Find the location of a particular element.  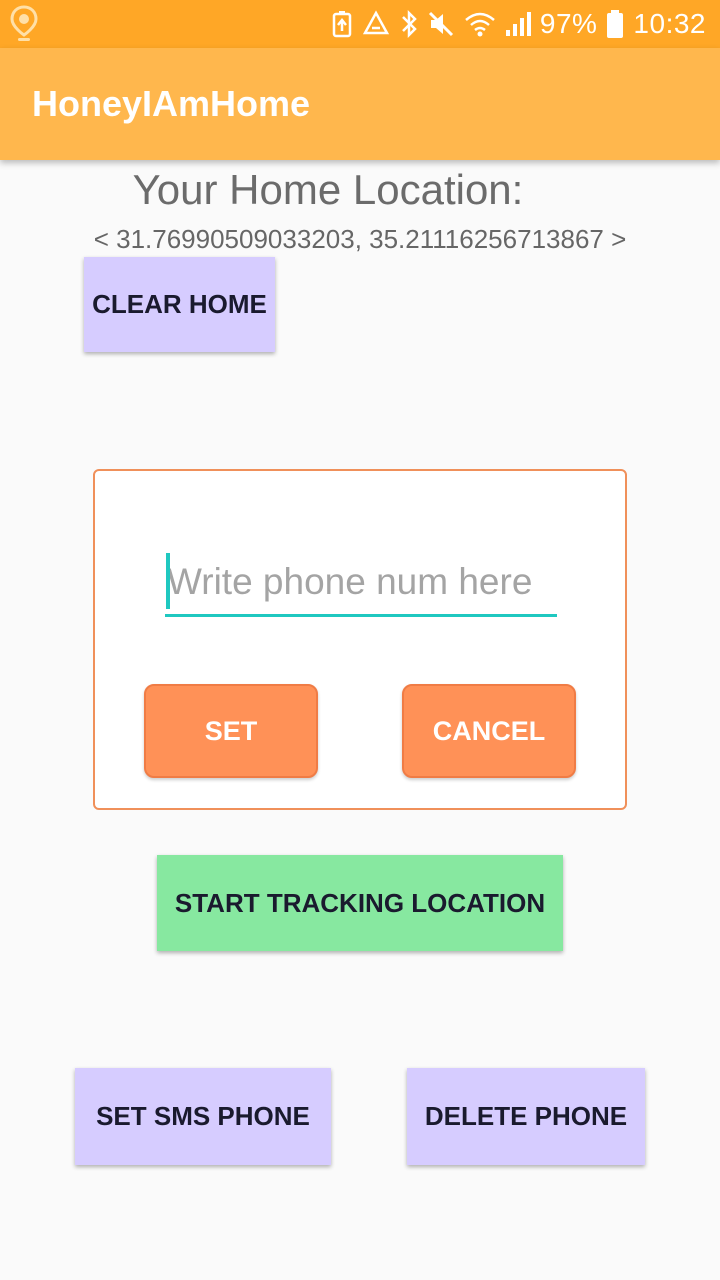

delete-phone-button: DELETE PHONE is located at coordinates (526, 1116).